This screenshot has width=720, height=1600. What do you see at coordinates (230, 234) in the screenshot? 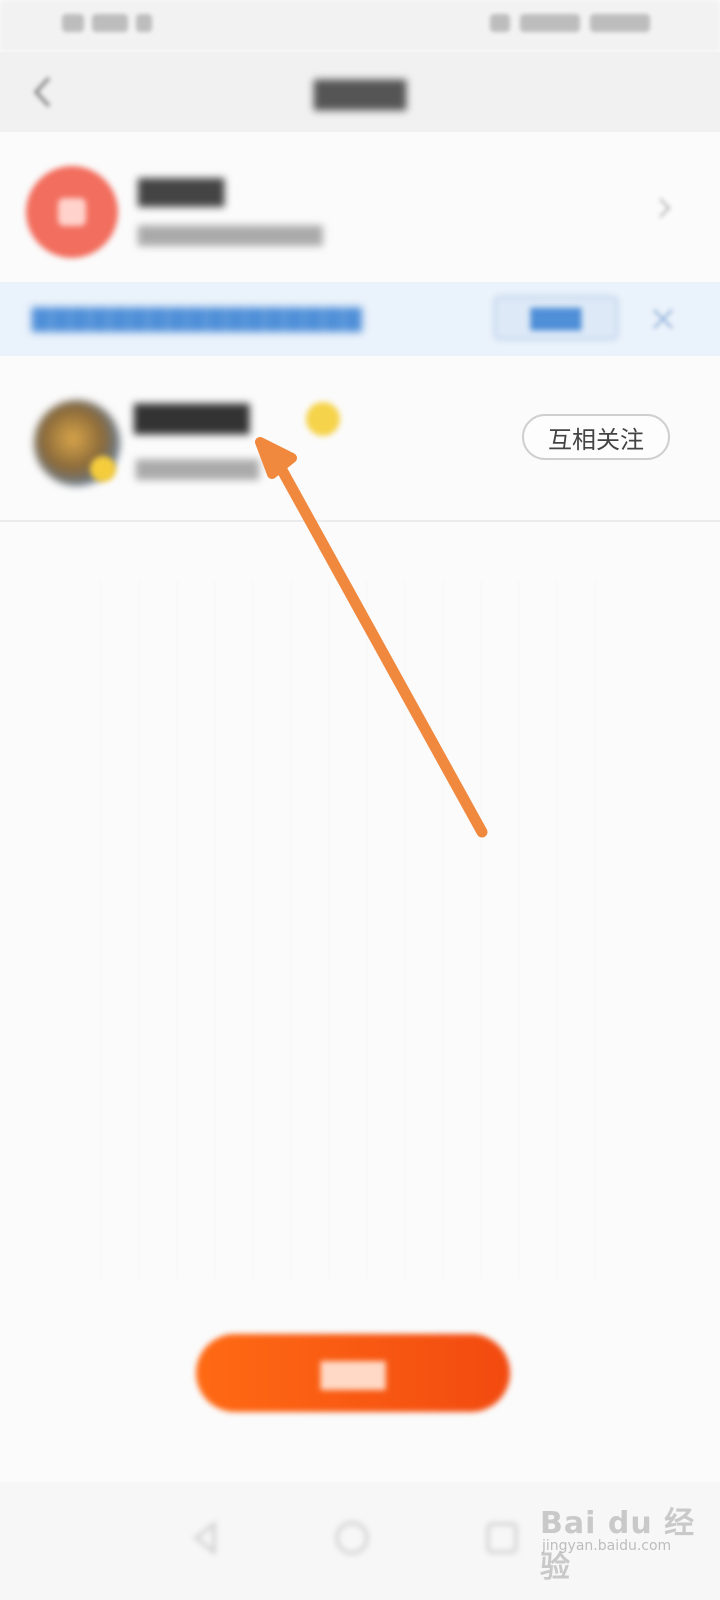
I see `message-subtitle: ▇▇▇▇▇▇▇▇▇▇▇▇` at bounding box center [230, 234].